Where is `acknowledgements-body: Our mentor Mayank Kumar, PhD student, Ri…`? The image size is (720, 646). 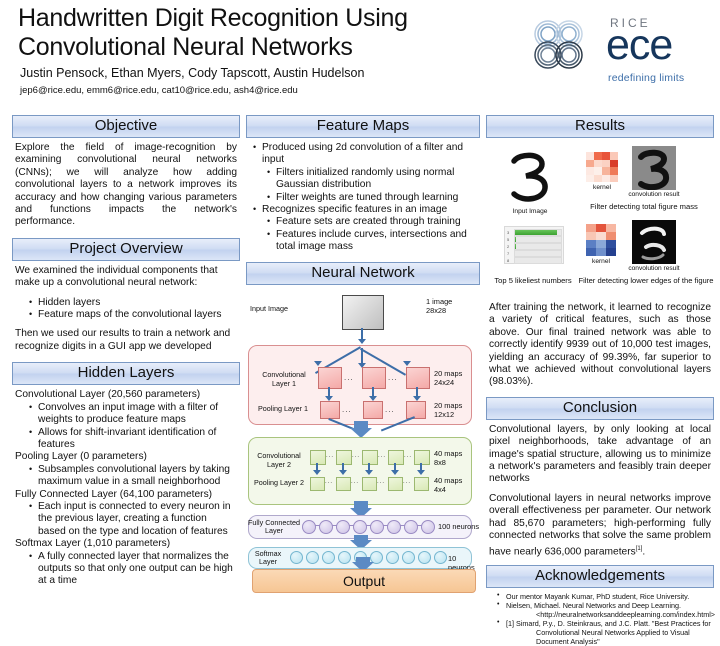
acknowledgements-body: Our mentor Mayank Kumar, PhD student, Ri… is located at coordinates (600, 619).